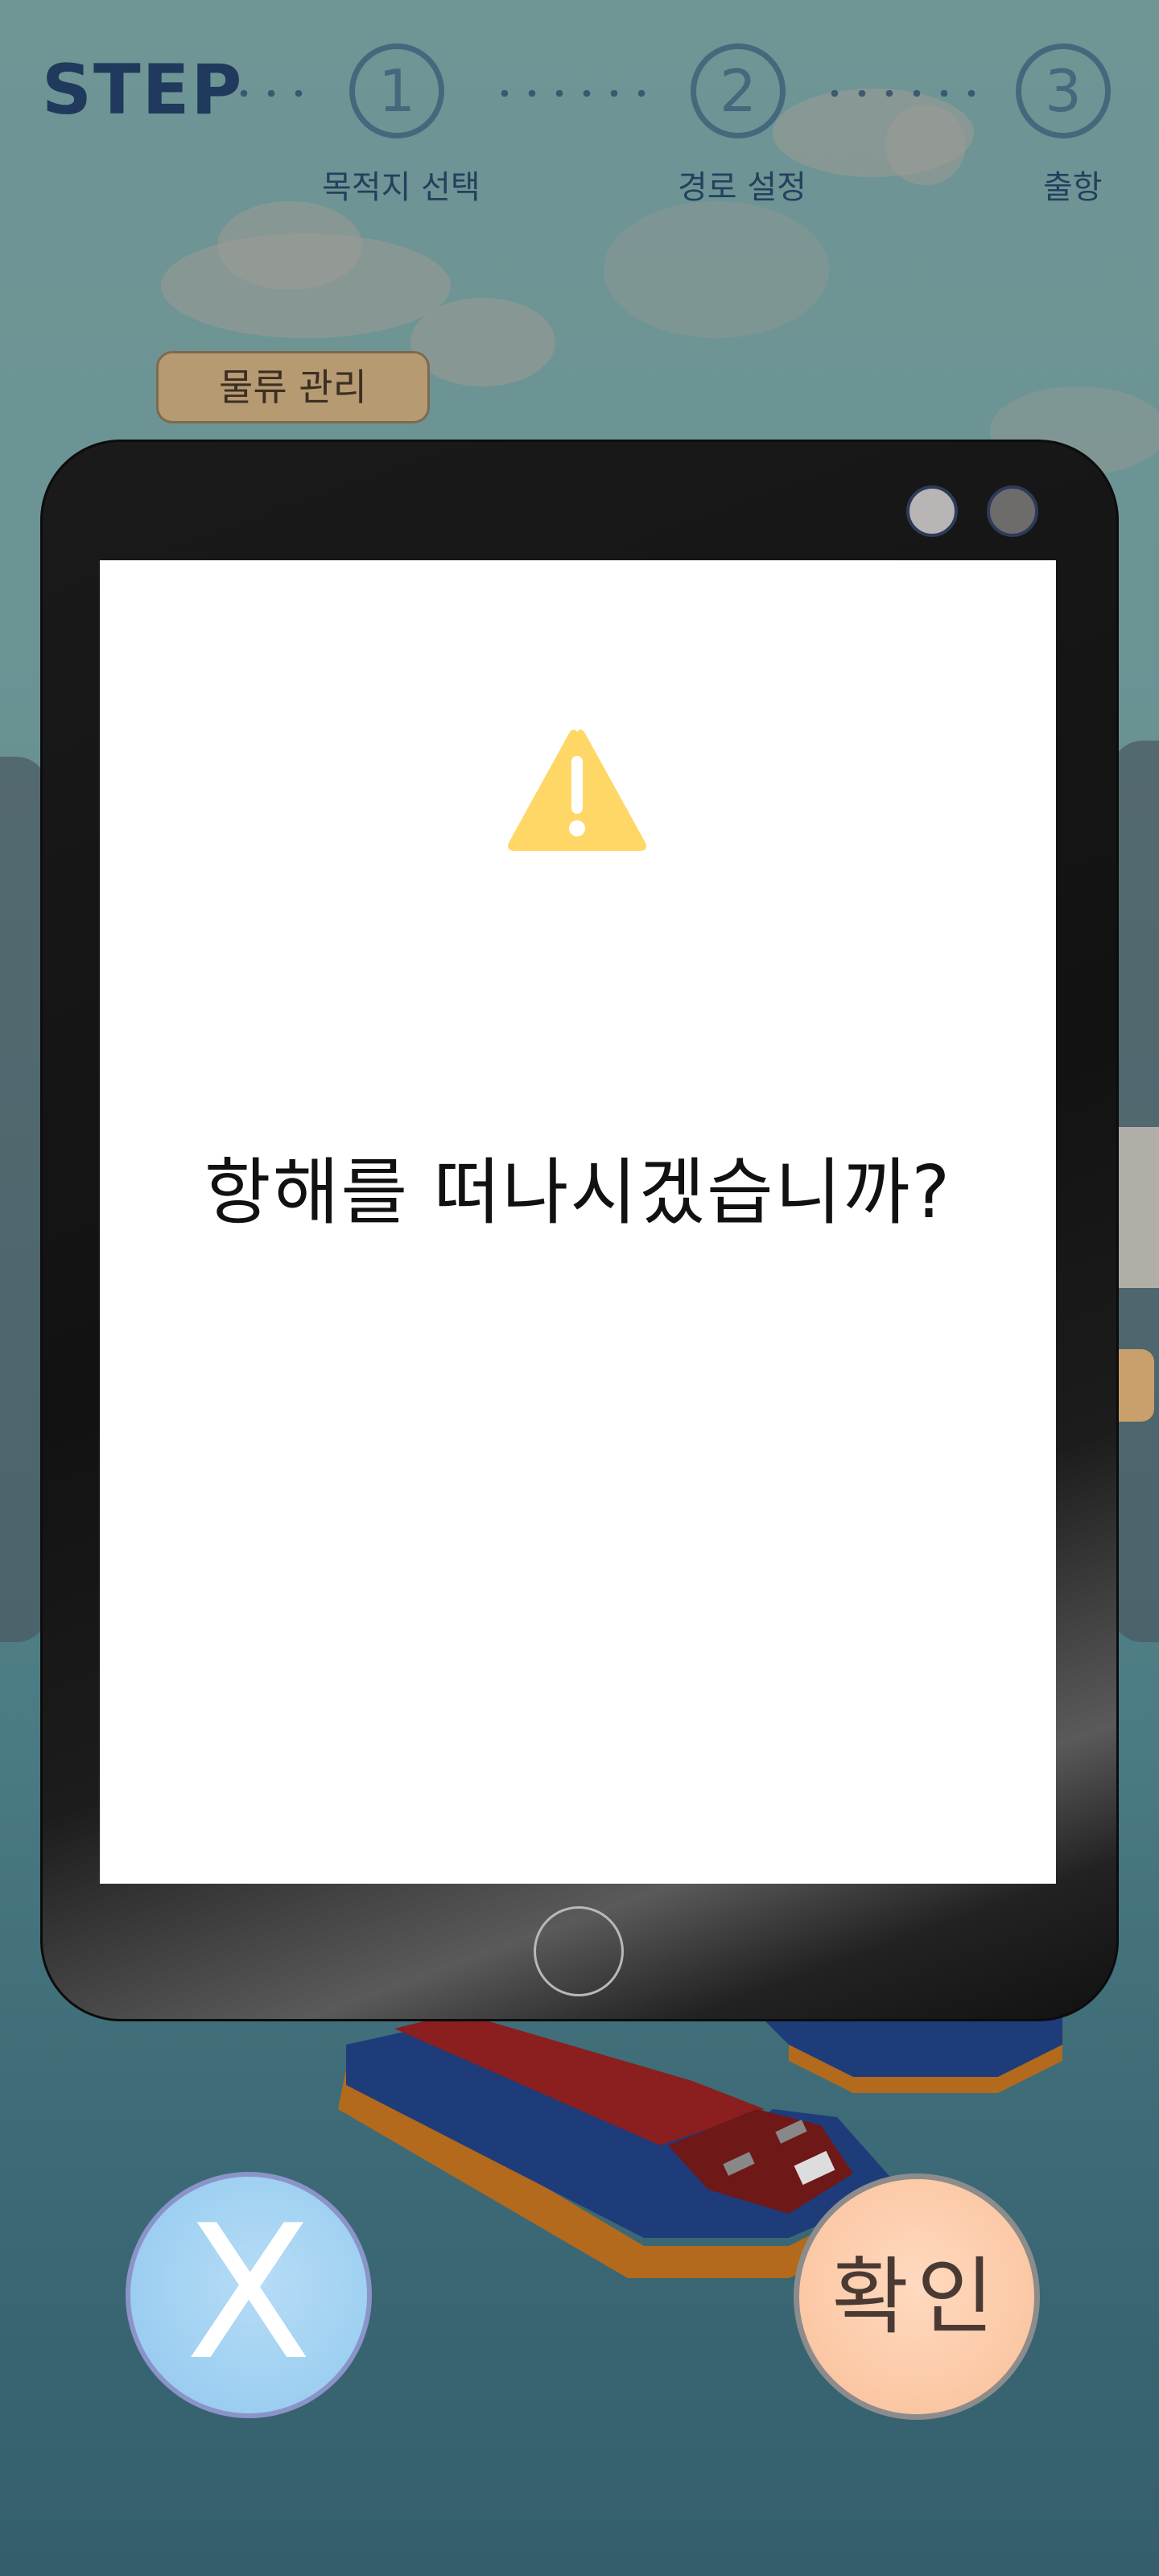  Describe the element at coordinates (1012, 511) in the screenshot. I see `camera-right` at that location.